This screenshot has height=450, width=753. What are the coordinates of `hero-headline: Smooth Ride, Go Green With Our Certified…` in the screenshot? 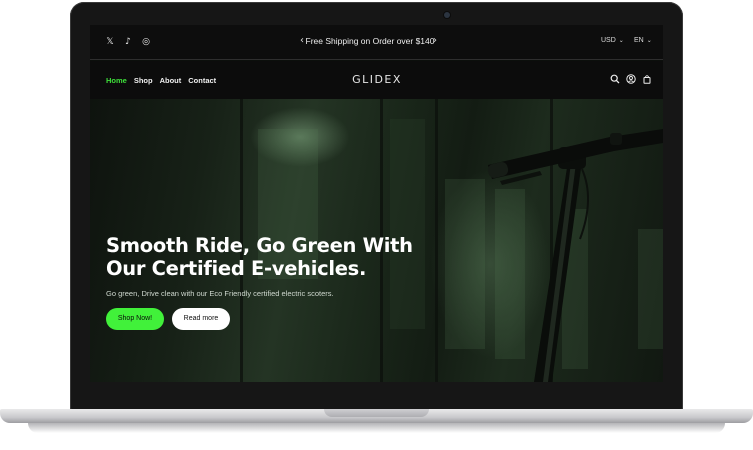 It's located at (271, 257).